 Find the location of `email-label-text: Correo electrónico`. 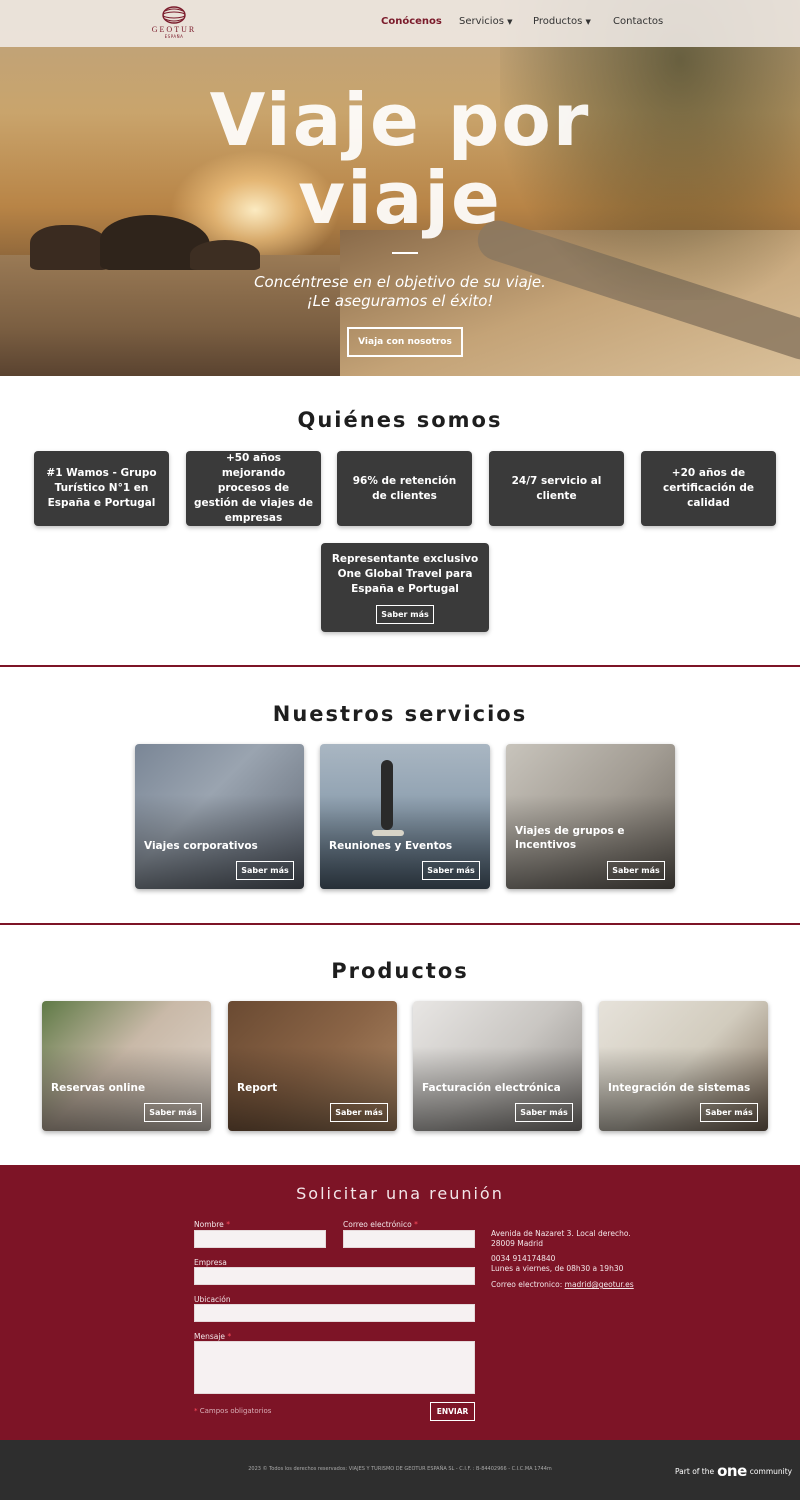

email-label-text: Correo electrónico is located at coordinates (377, 1224).